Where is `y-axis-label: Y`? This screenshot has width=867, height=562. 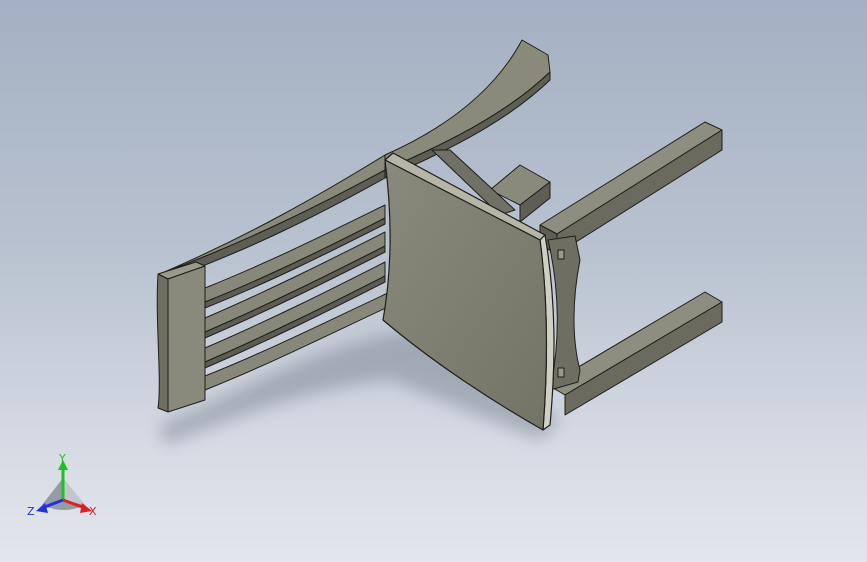 y-axis-label: Y is located at coordinates (62, 458).